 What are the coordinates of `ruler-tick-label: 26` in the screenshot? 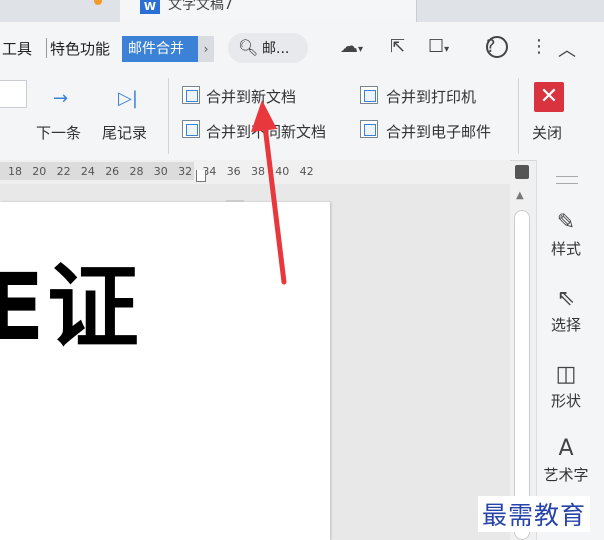 It's located at (112, 171).